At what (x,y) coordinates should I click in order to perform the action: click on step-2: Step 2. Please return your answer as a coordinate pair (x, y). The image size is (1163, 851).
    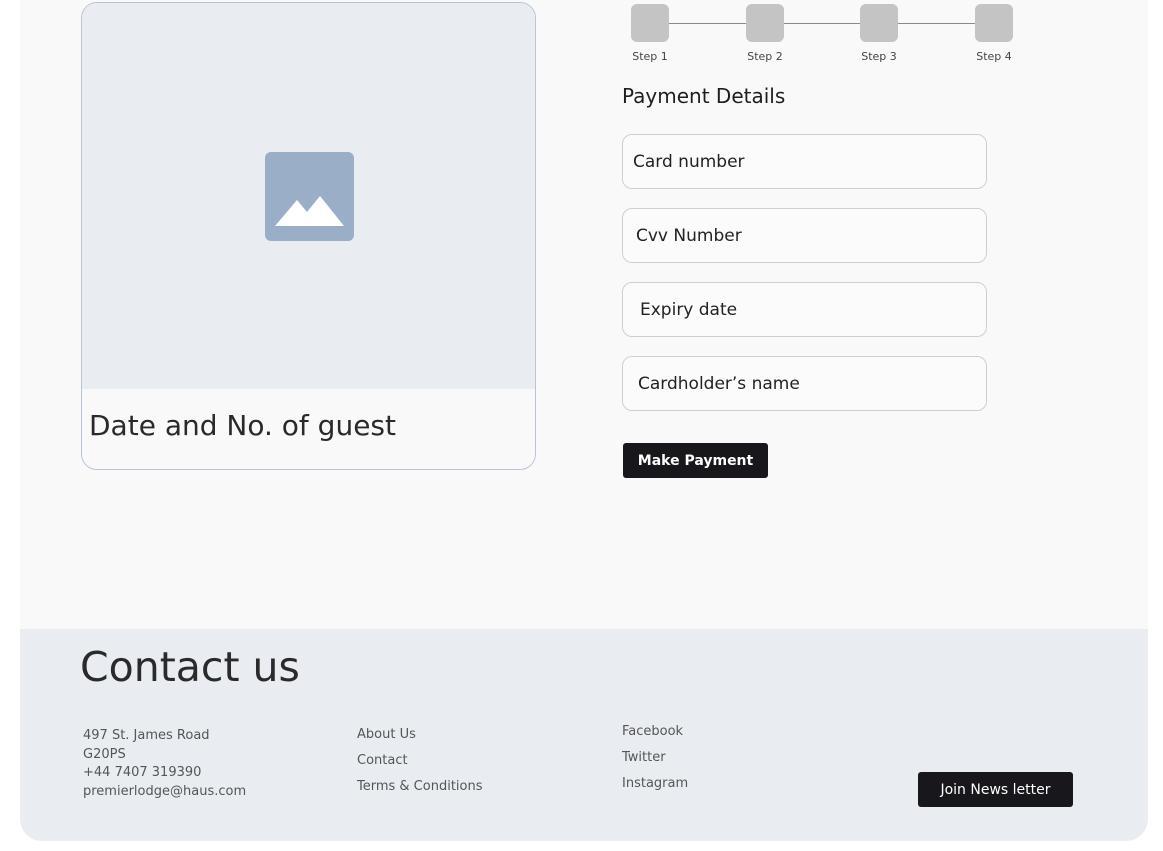
    Looking at the image, I should click on (765, 33).